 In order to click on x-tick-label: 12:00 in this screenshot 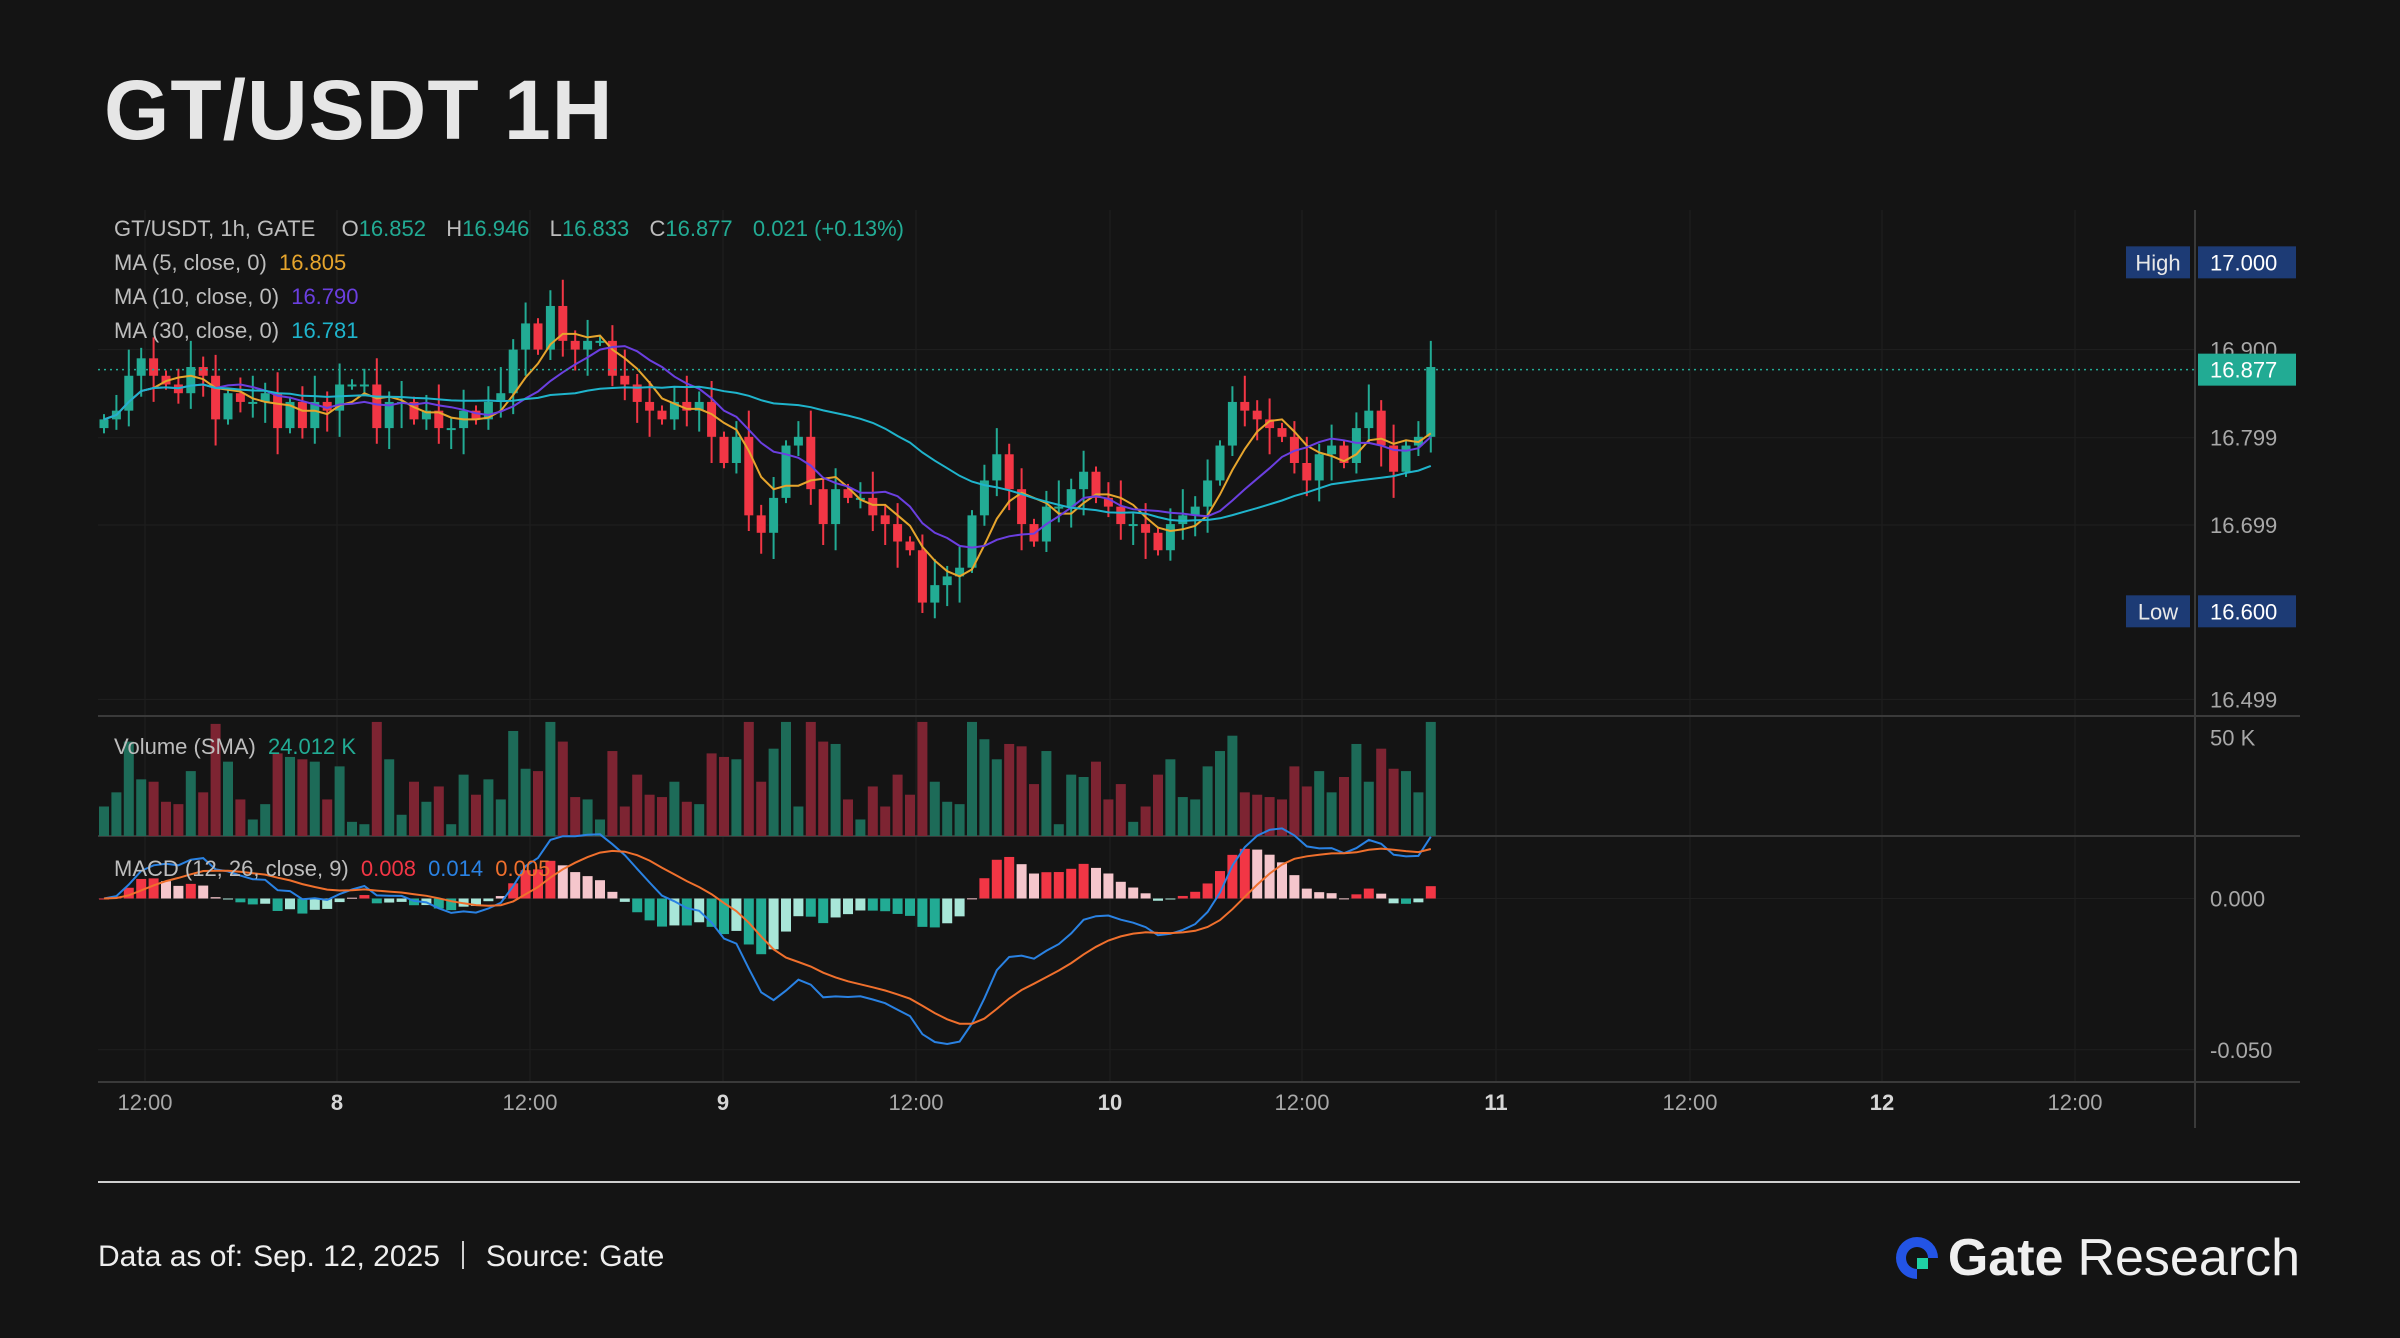, I will do `click(2074, 1102)`.